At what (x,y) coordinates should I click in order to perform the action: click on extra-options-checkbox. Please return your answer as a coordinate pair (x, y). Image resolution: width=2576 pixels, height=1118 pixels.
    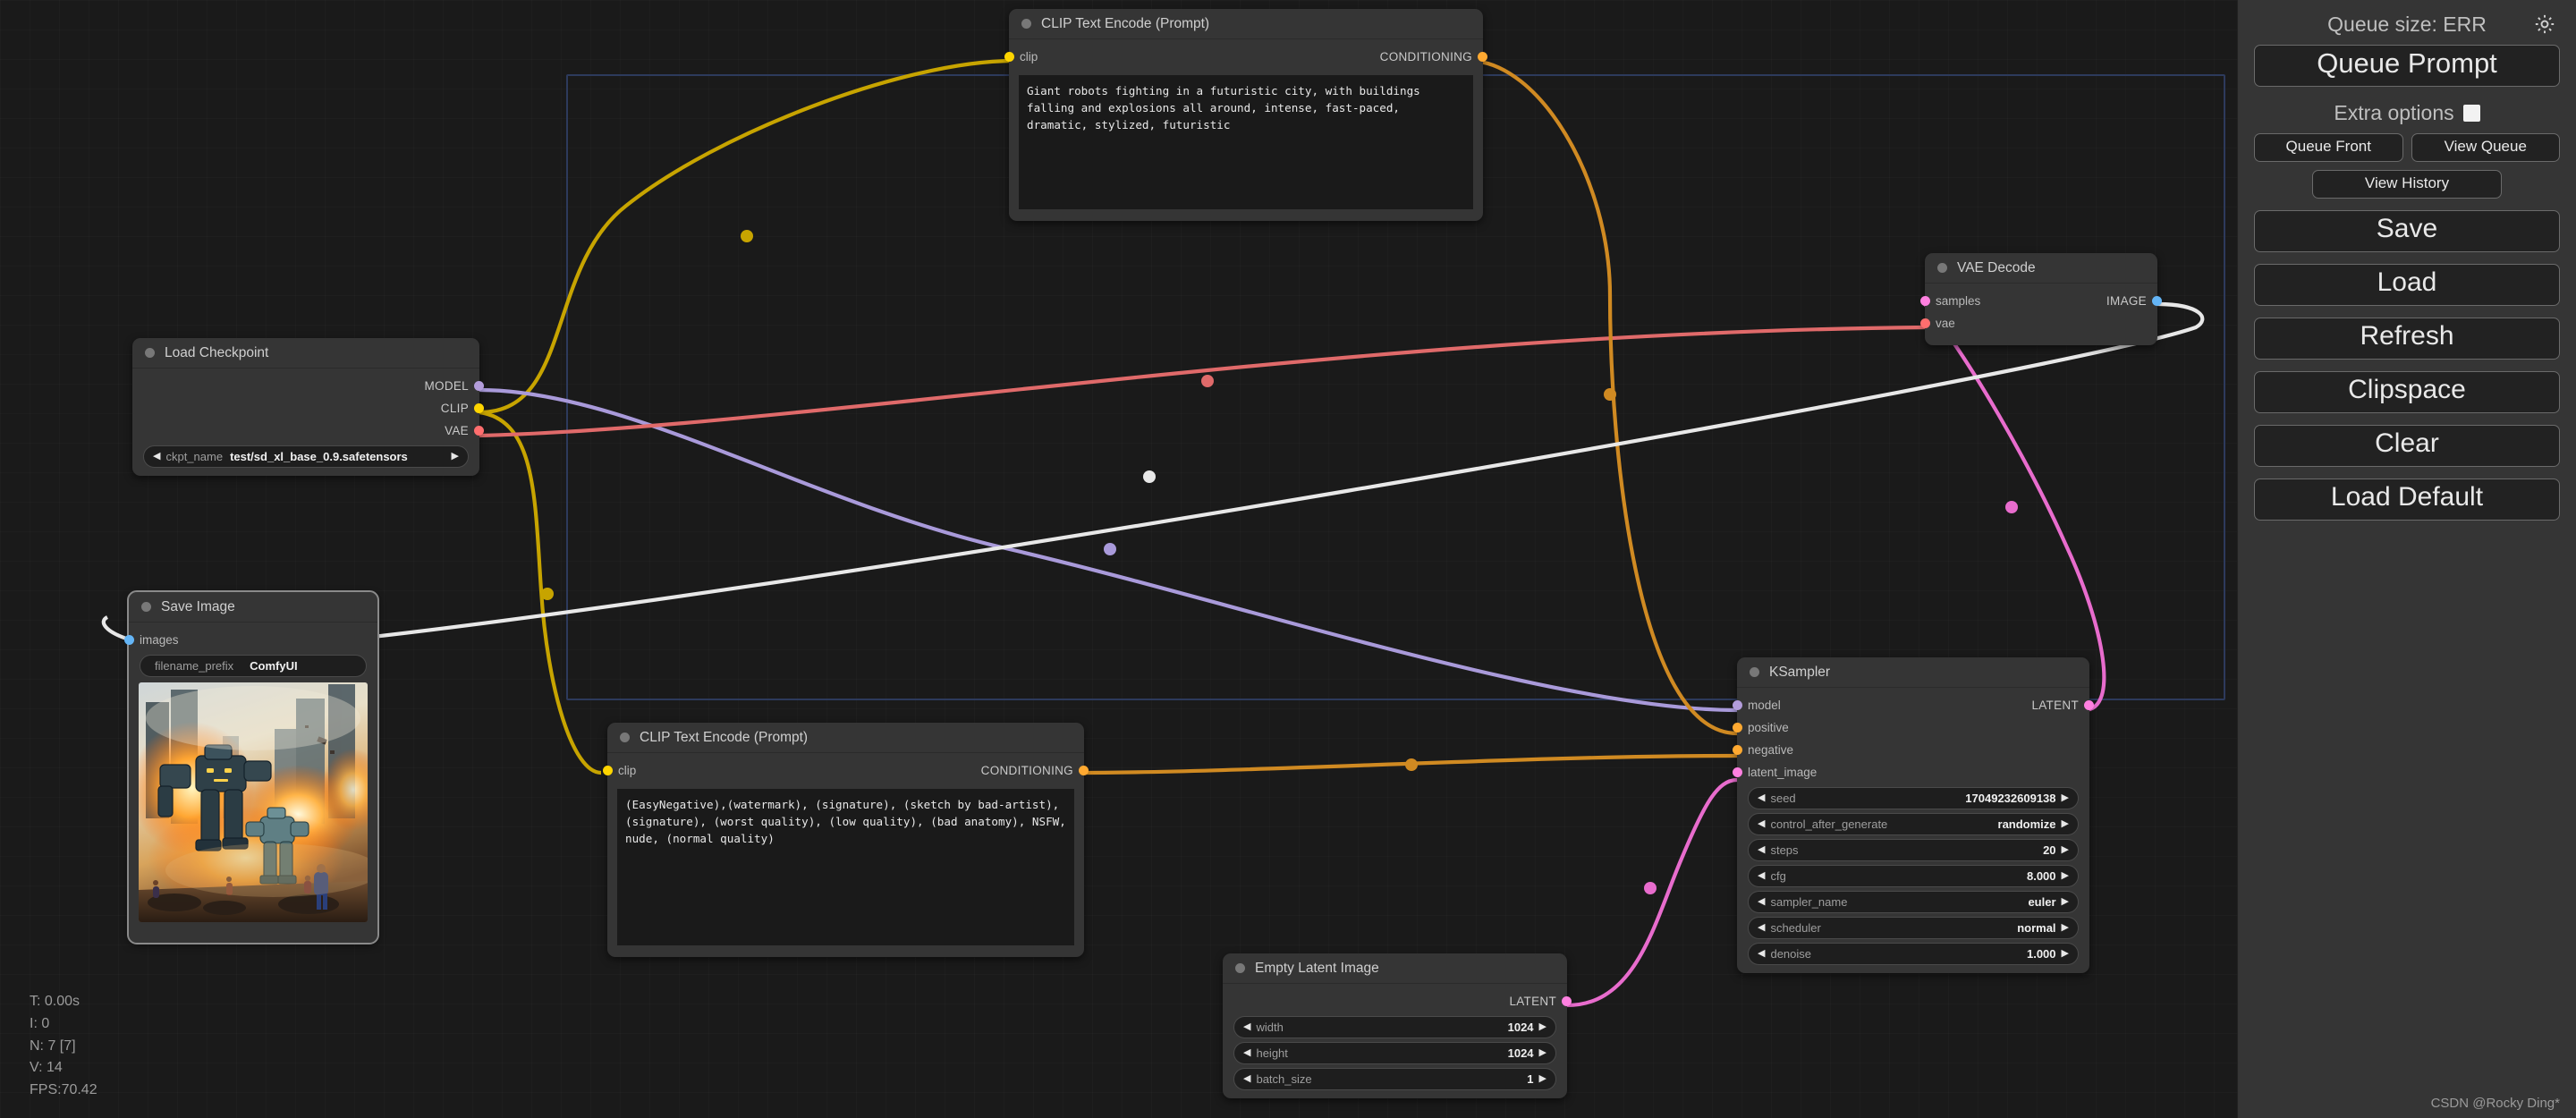
    Looking at the image, I should click on (2471, 113).